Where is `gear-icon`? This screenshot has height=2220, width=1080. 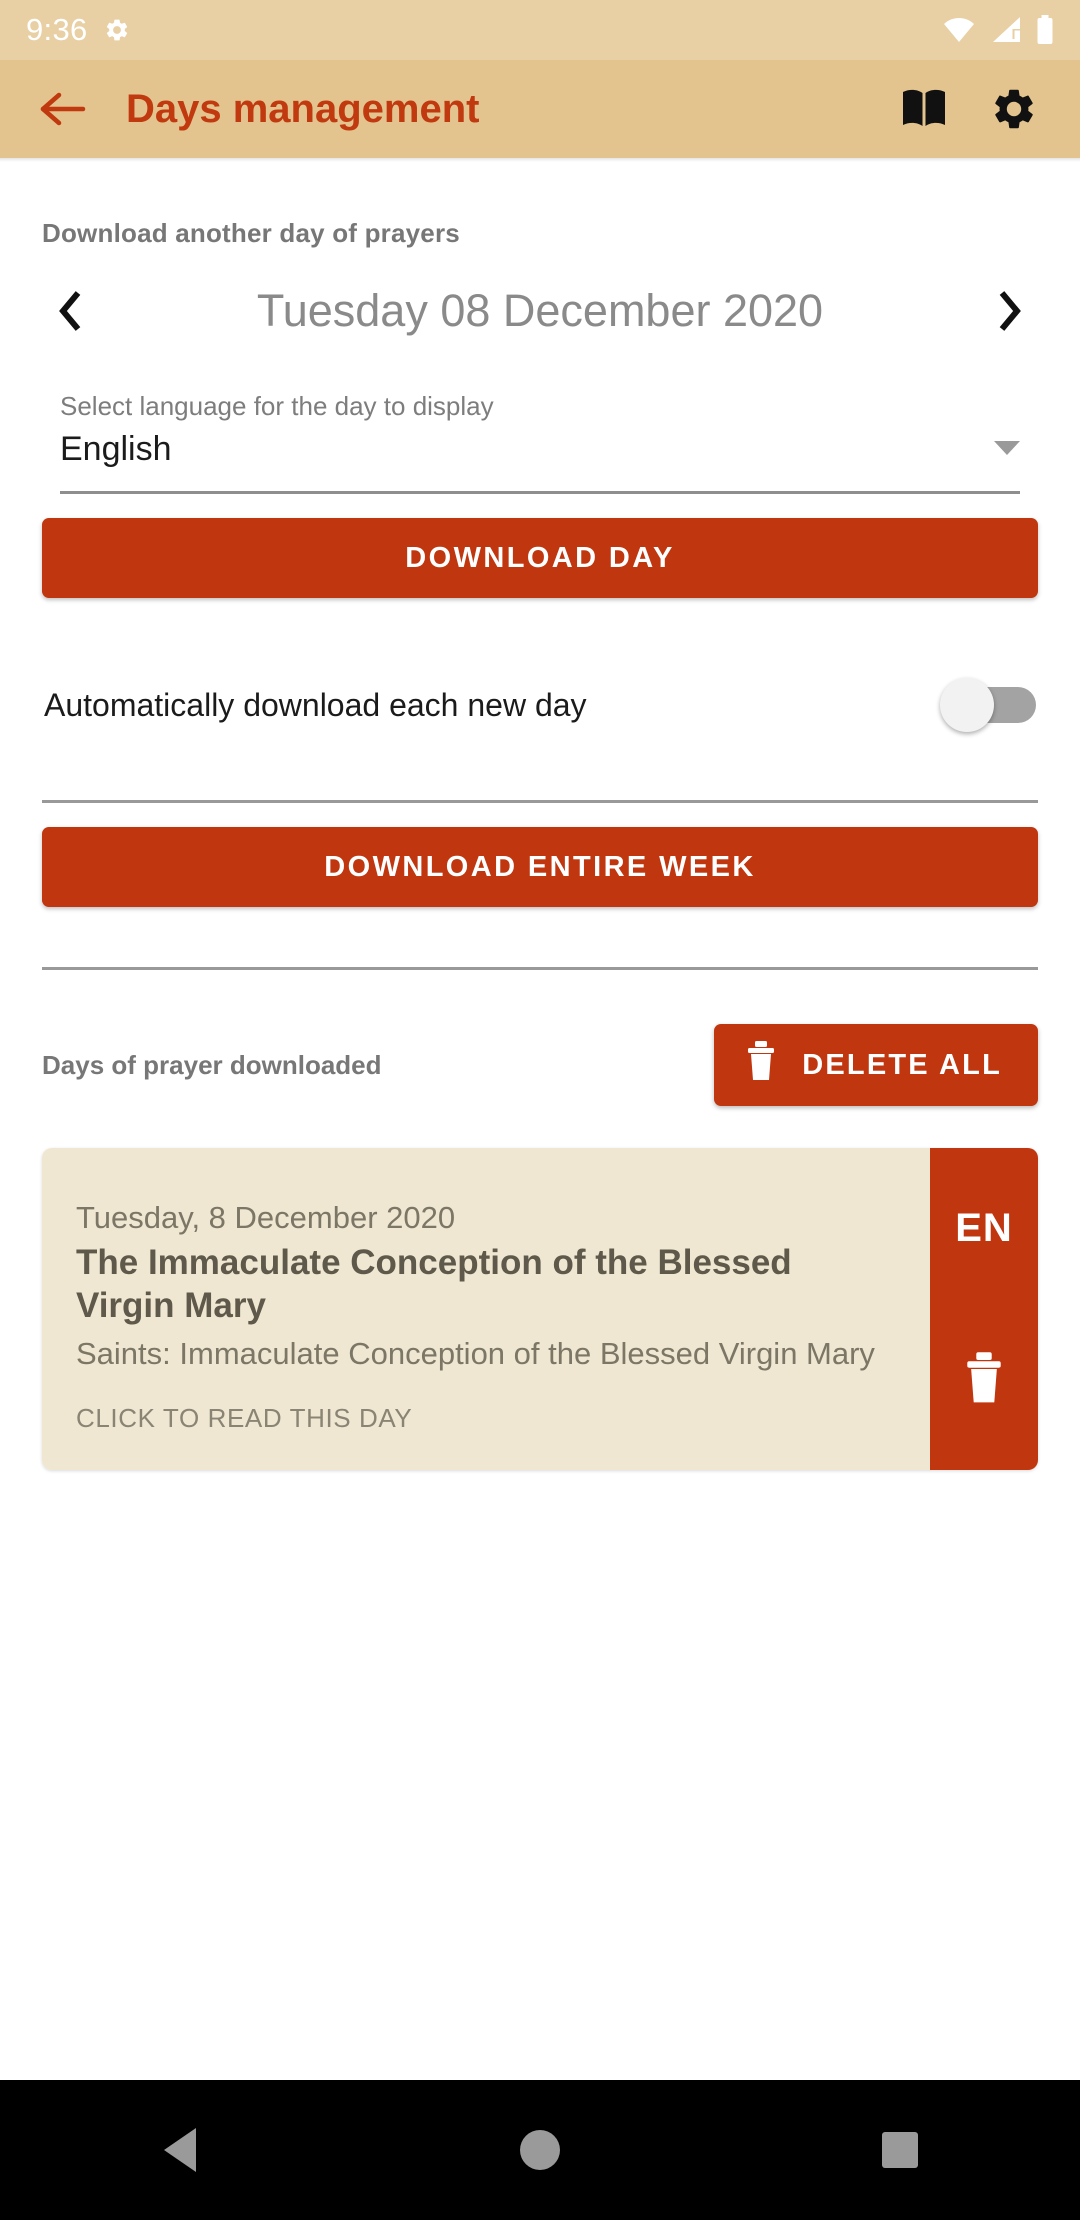
gear-icon is located at coordinates (1014, 109).